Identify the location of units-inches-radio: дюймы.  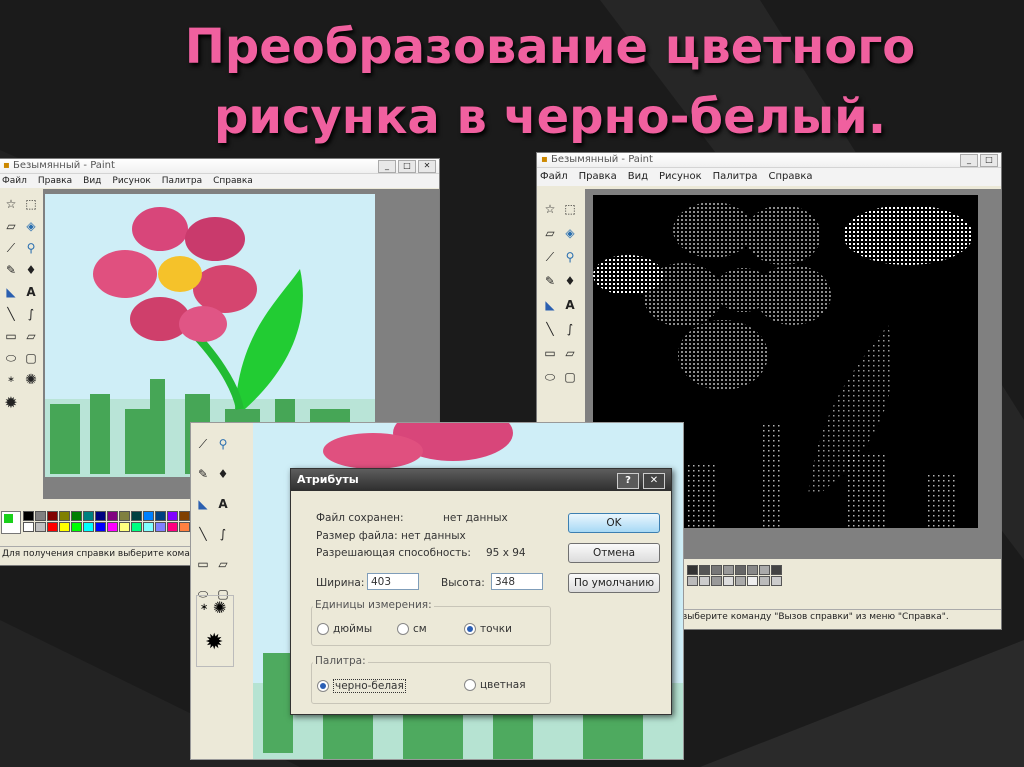
(344, 629).